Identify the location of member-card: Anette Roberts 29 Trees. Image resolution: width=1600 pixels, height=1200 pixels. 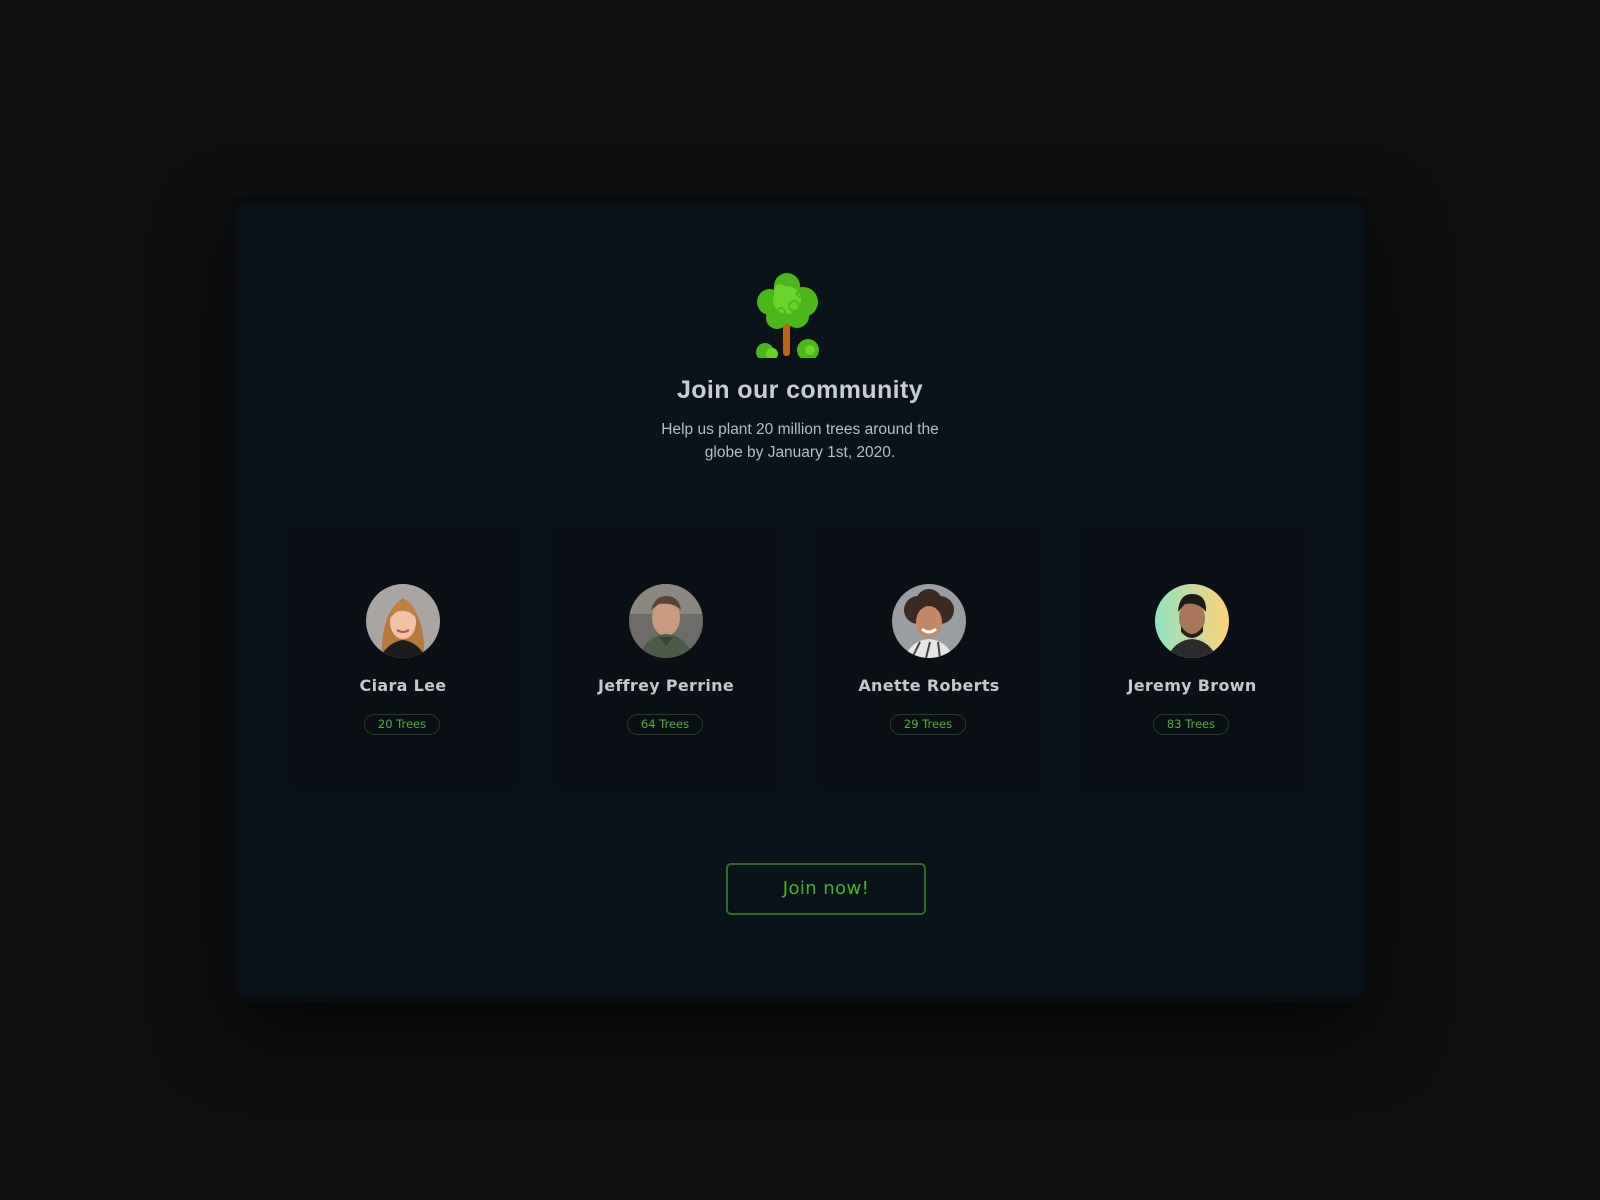
(929, 657).